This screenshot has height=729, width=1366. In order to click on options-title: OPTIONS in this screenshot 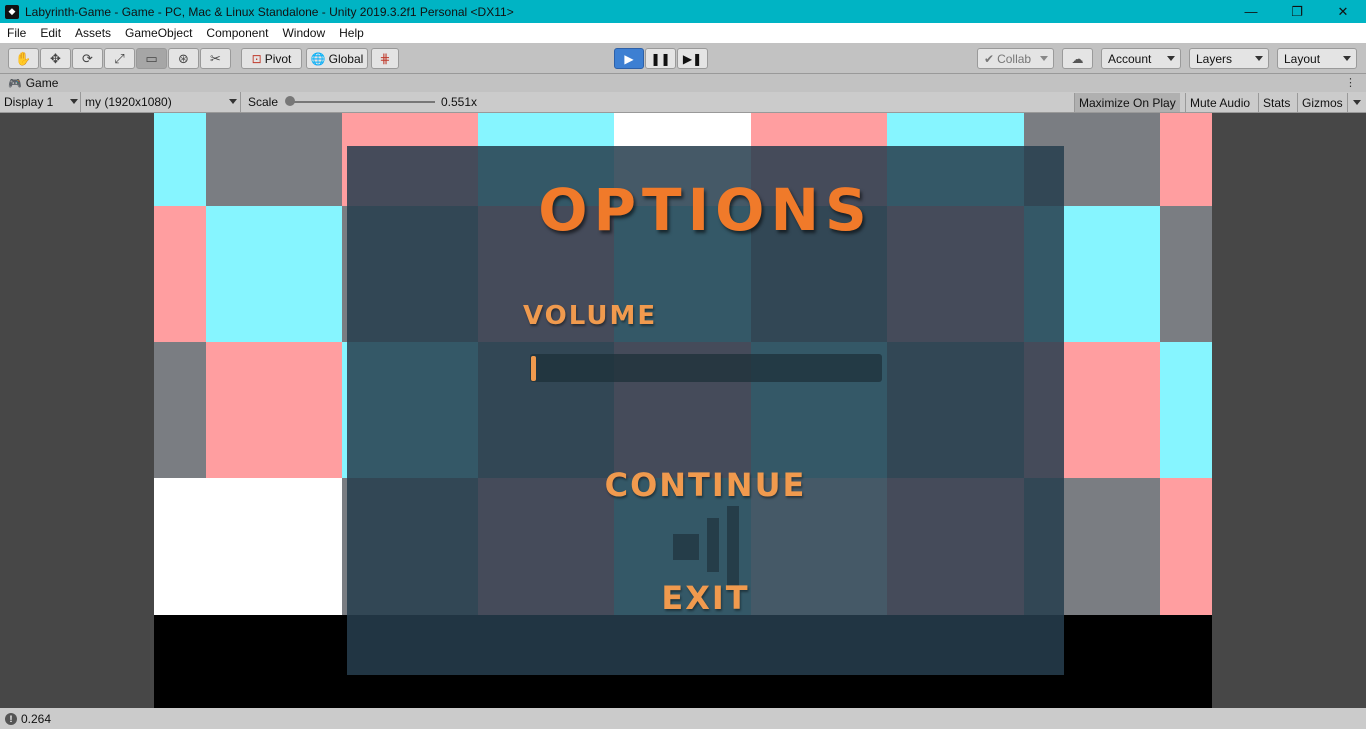, I will do `click(705, 210)`.